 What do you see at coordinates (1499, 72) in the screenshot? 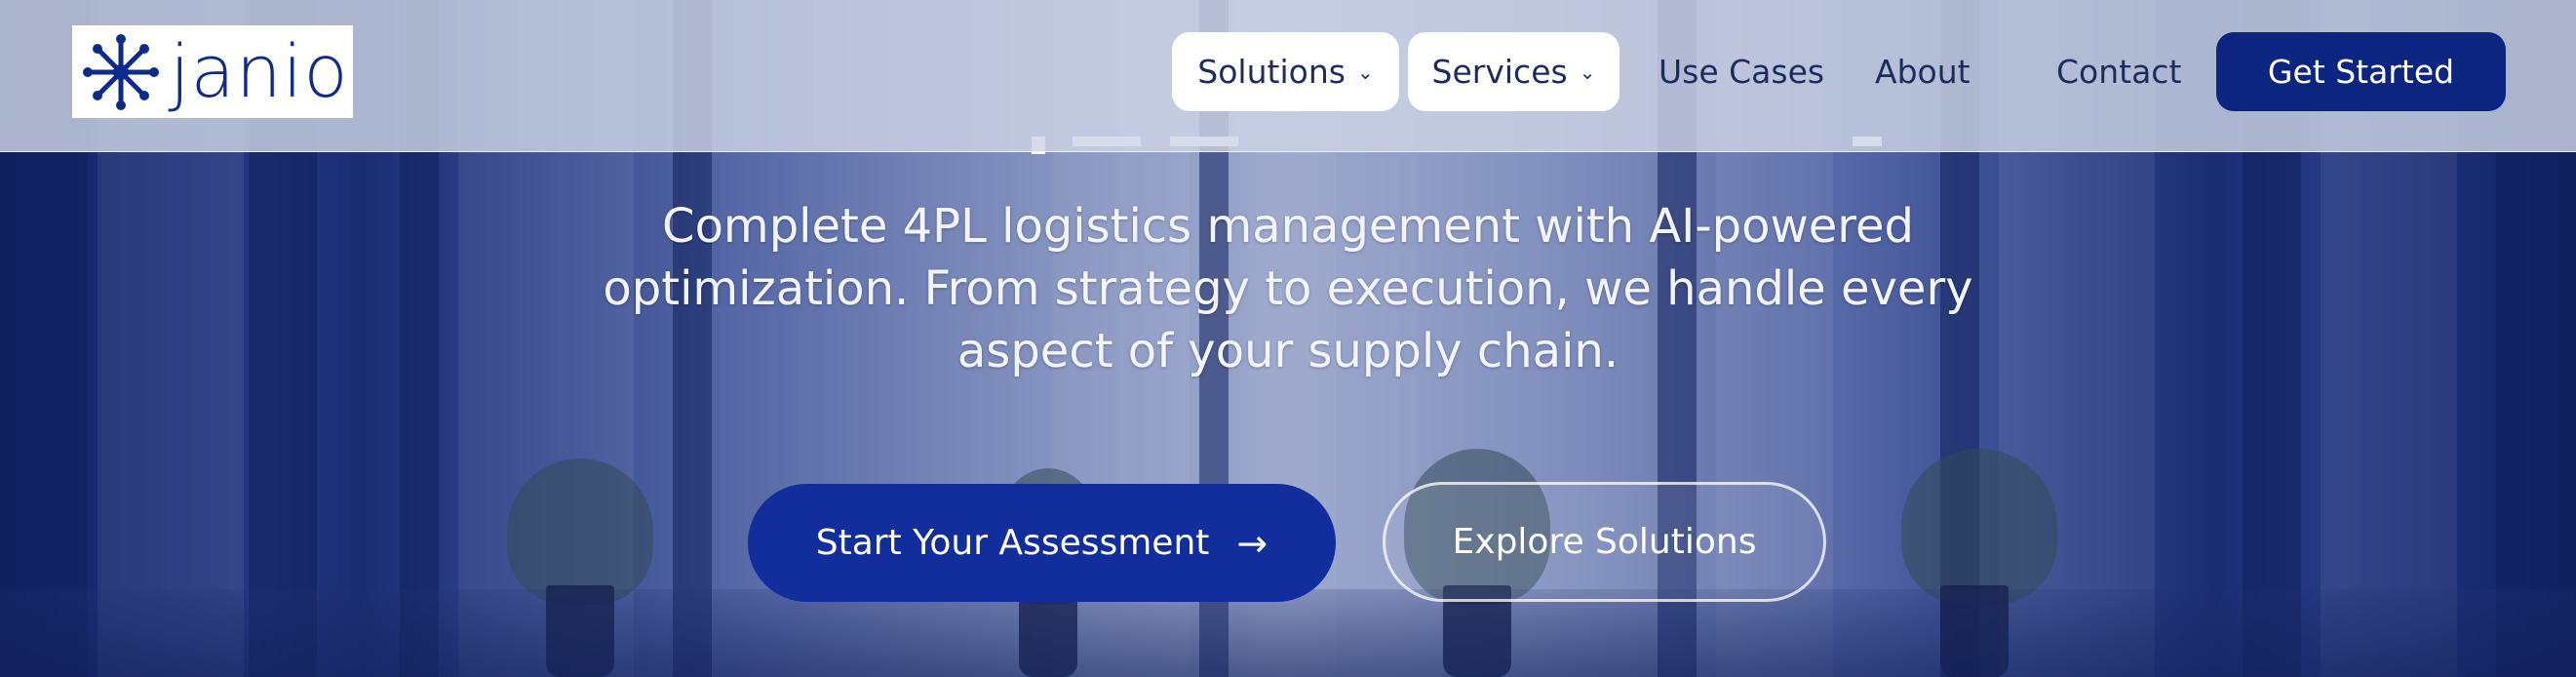
I see `nav-services-label: Services` at bounding box center [1499, 72].